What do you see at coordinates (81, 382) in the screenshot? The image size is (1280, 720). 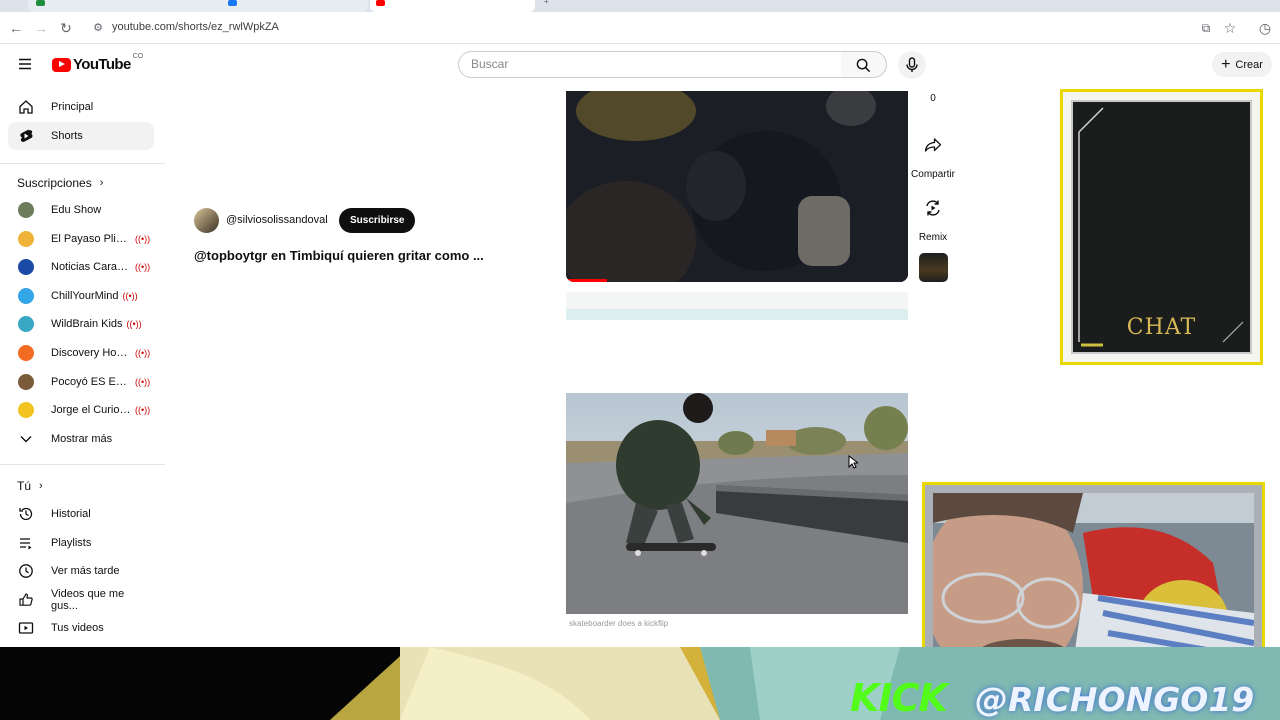 I see `sidebar-subscription-item: Pocoyó ES Españ... ((•))` at bounding box center [81, 382].